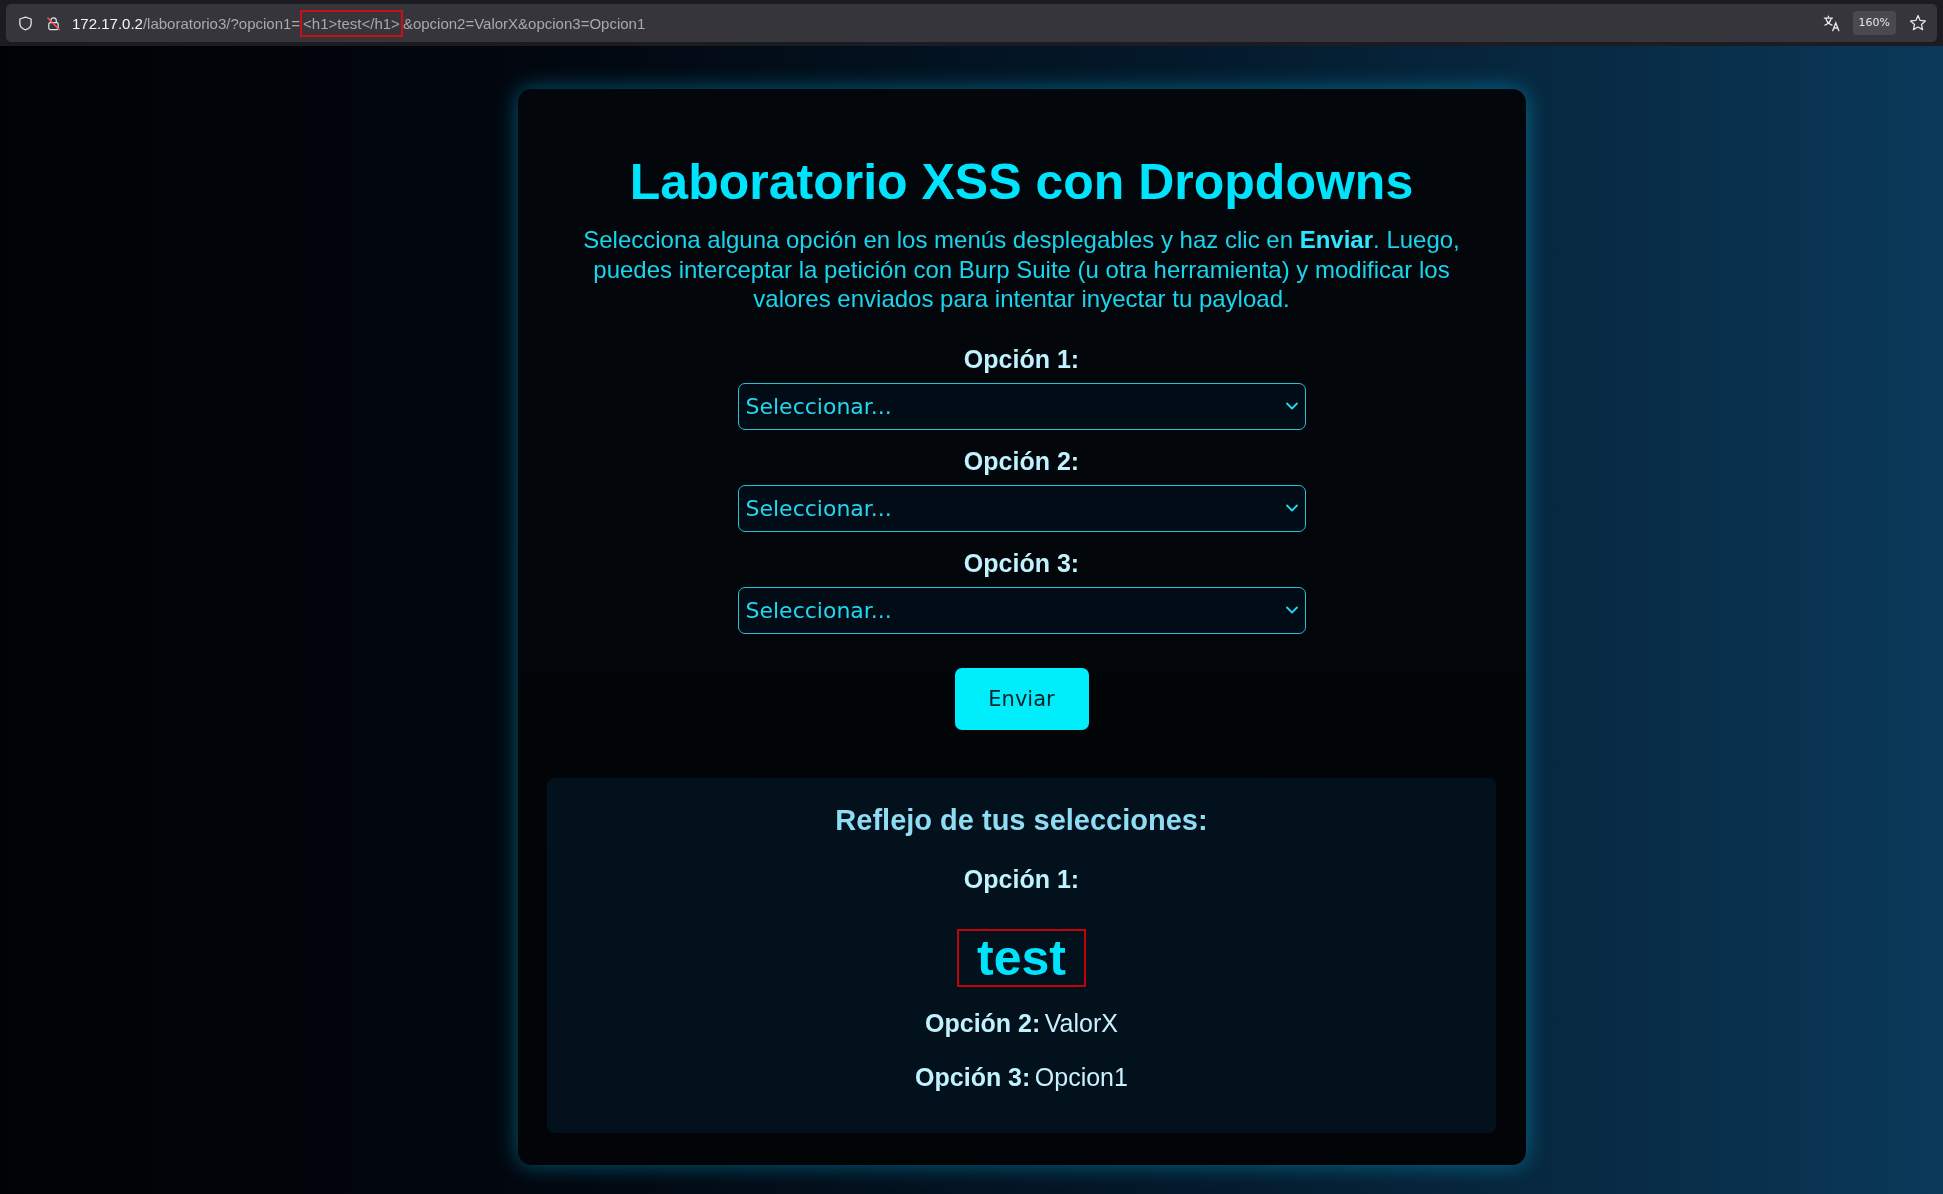 The height and width of the screenshot is (1194, 1943). I want to click on result-label: Opción 1:, so click(1021, 878).